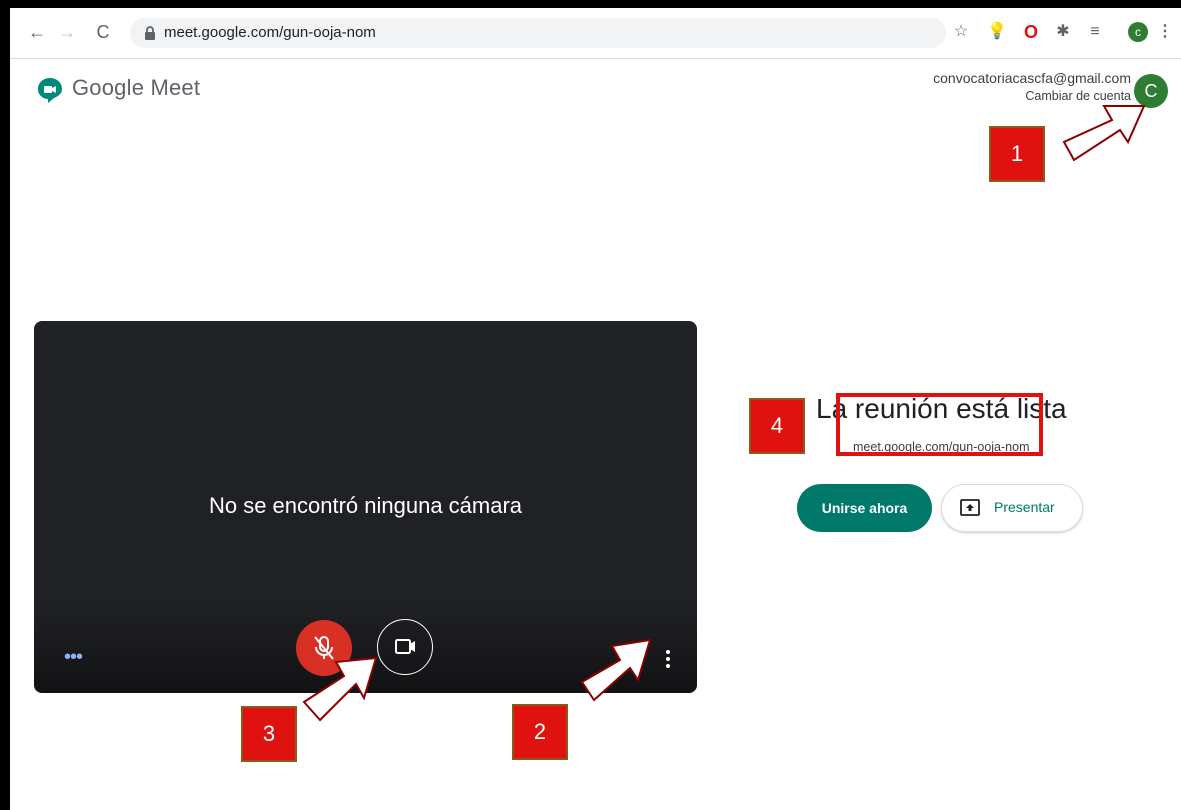 The image size is (1181, 810). Describe the element at coordinates (73, 657) in the screenshot. I see `more-indicator-icon: •••` at that location.